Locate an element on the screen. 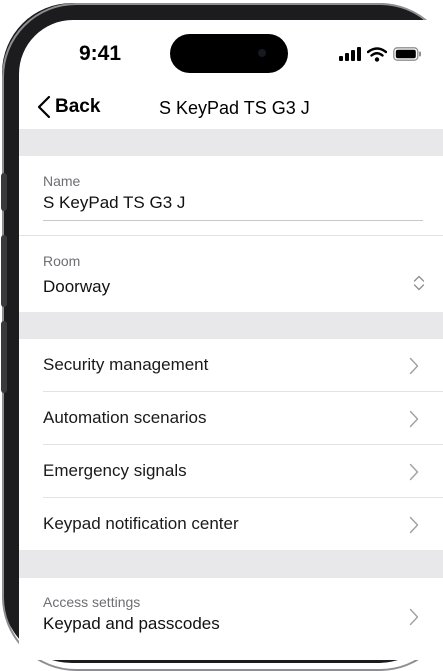 The height and width of the screenshot is (671, 443). menu-item-keypad-notification-center: Keypad notification center is located at coordinates (231, 524).